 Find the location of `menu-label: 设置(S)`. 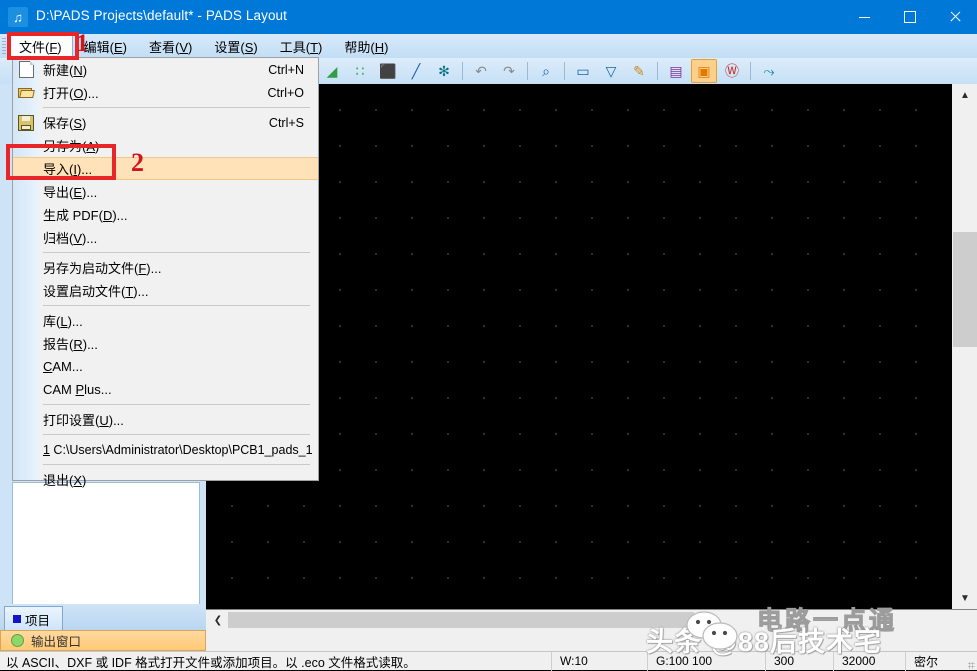

menu-label: 设置(S) is located at coordinates (236, 47).